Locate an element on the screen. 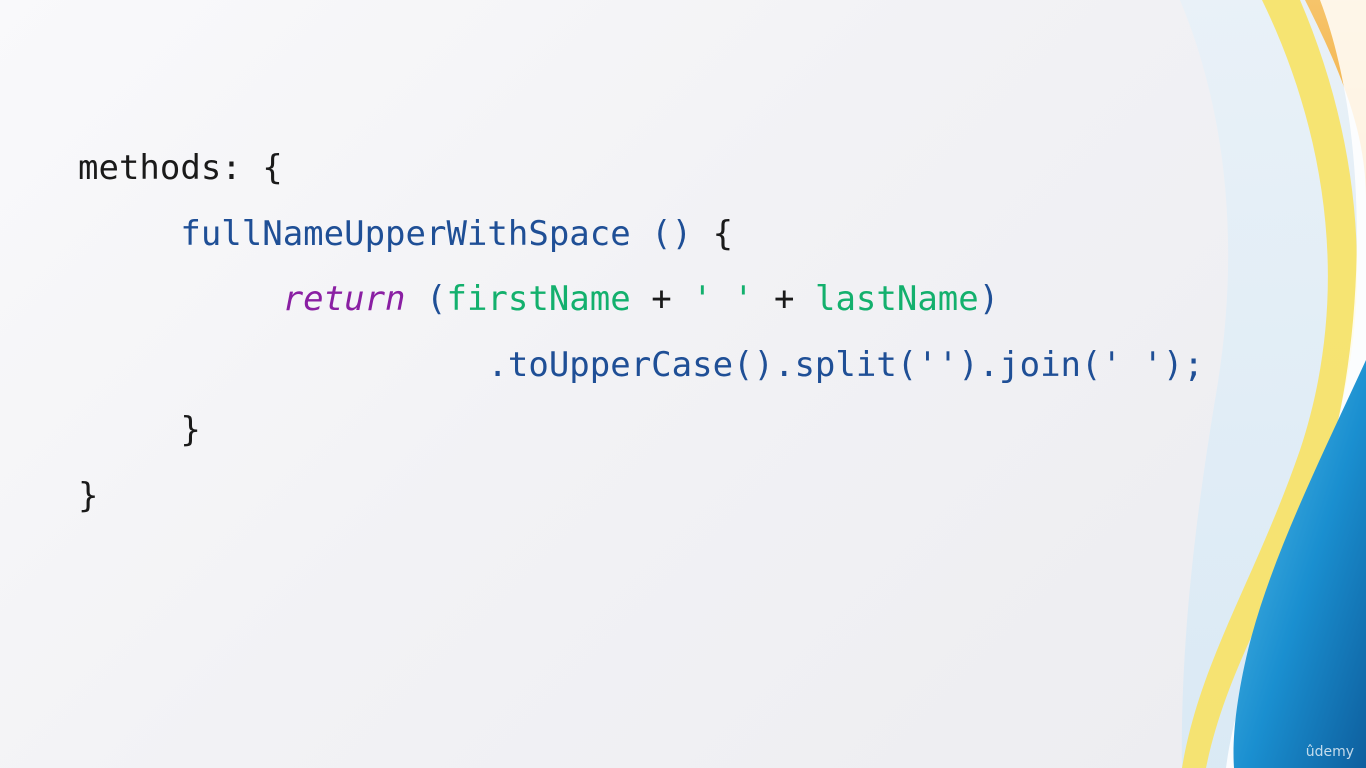 The image size is (1366, 768). var-first-name: firstName is located at coordinates (538, 299).